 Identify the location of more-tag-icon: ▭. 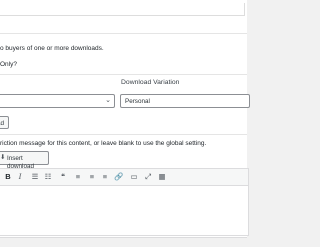
(134, 177).